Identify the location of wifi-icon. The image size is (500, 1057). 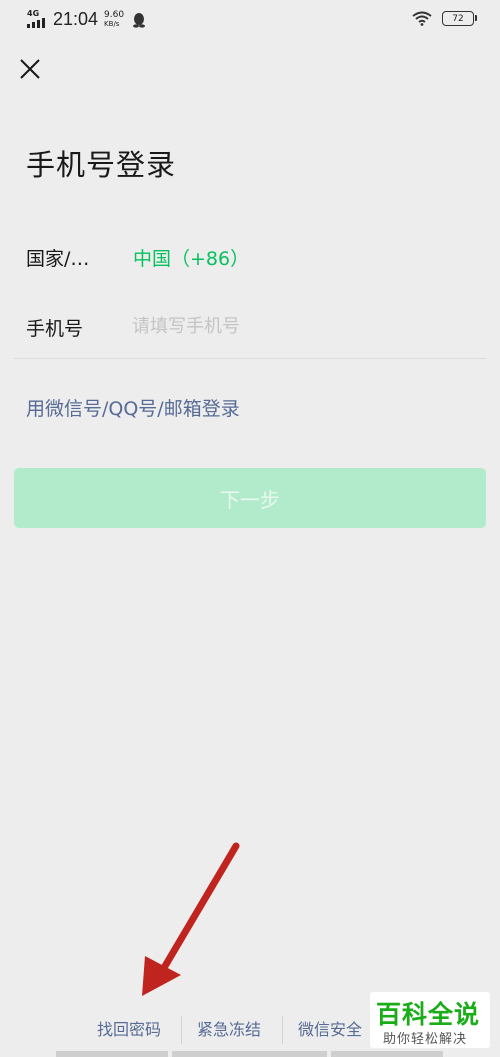
(422, 18).